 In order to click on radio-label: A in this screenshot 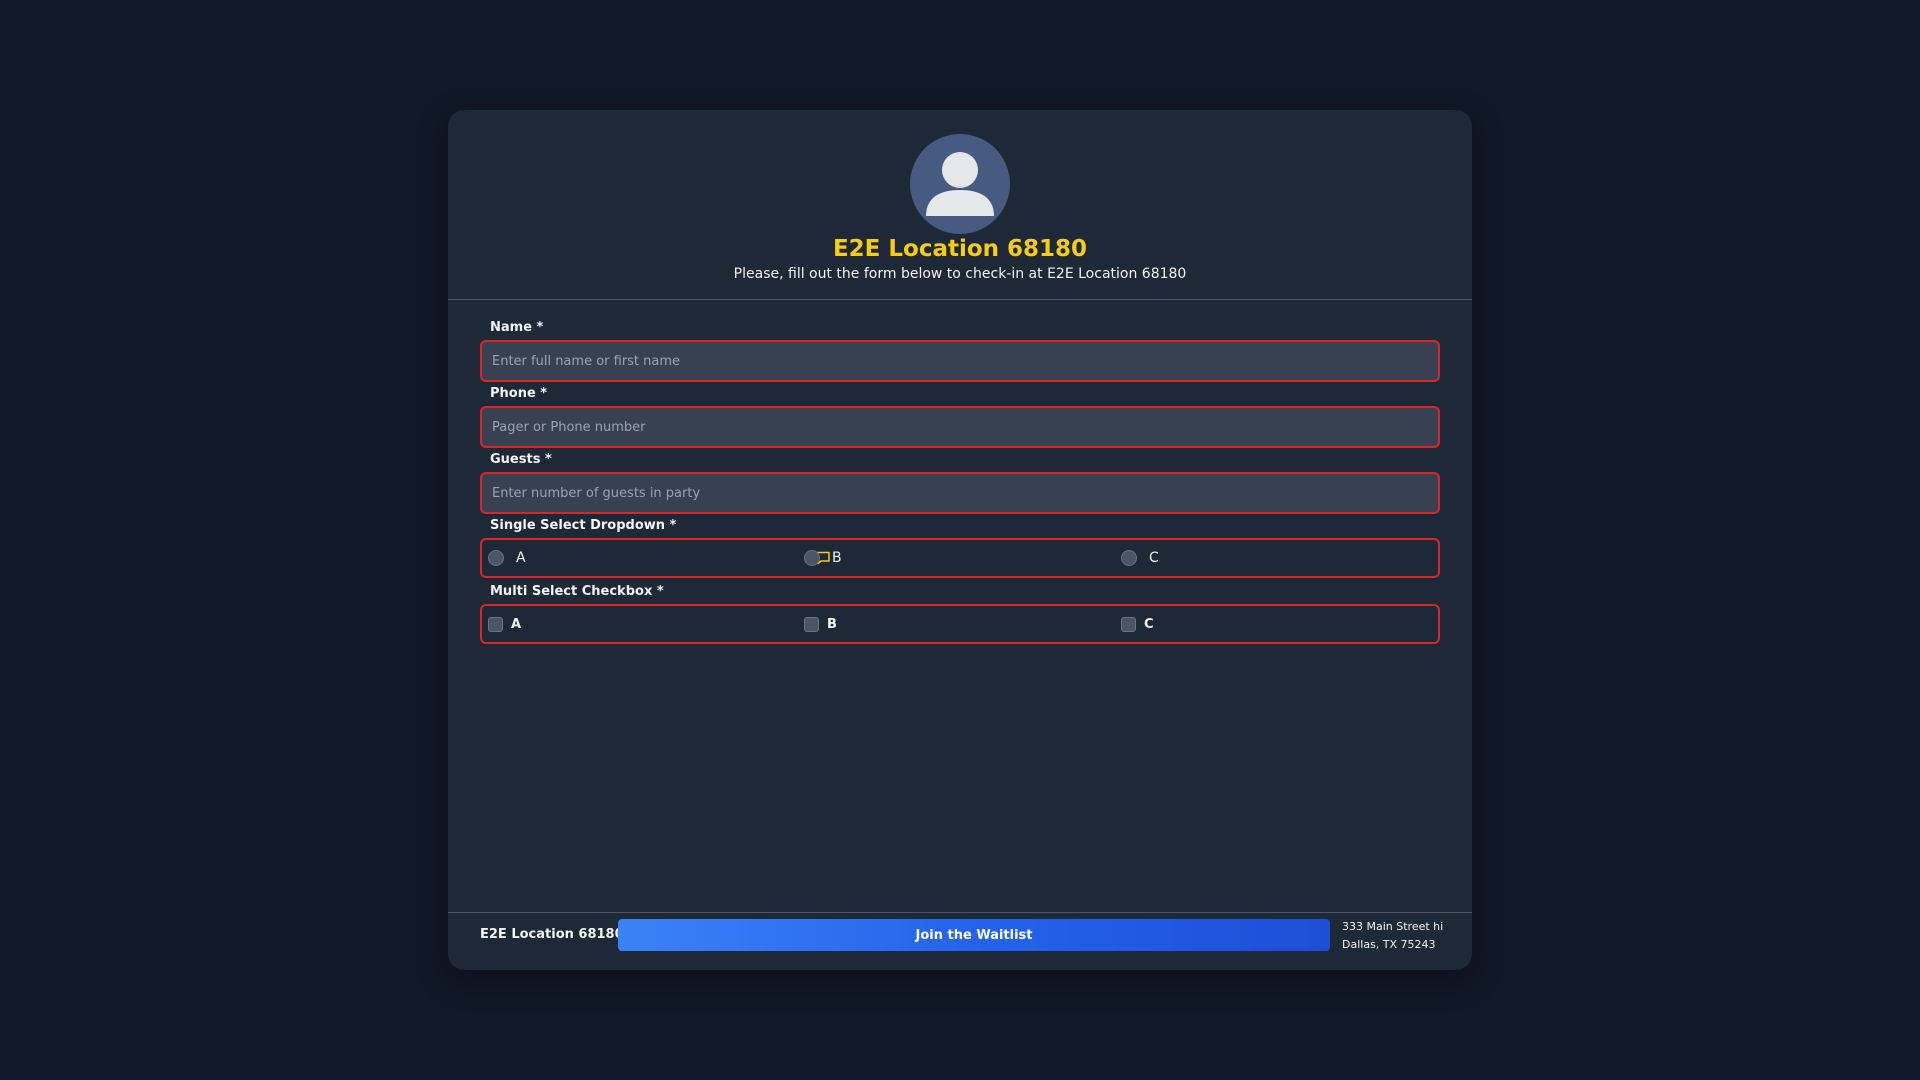, I will do `click(521, 558)`.